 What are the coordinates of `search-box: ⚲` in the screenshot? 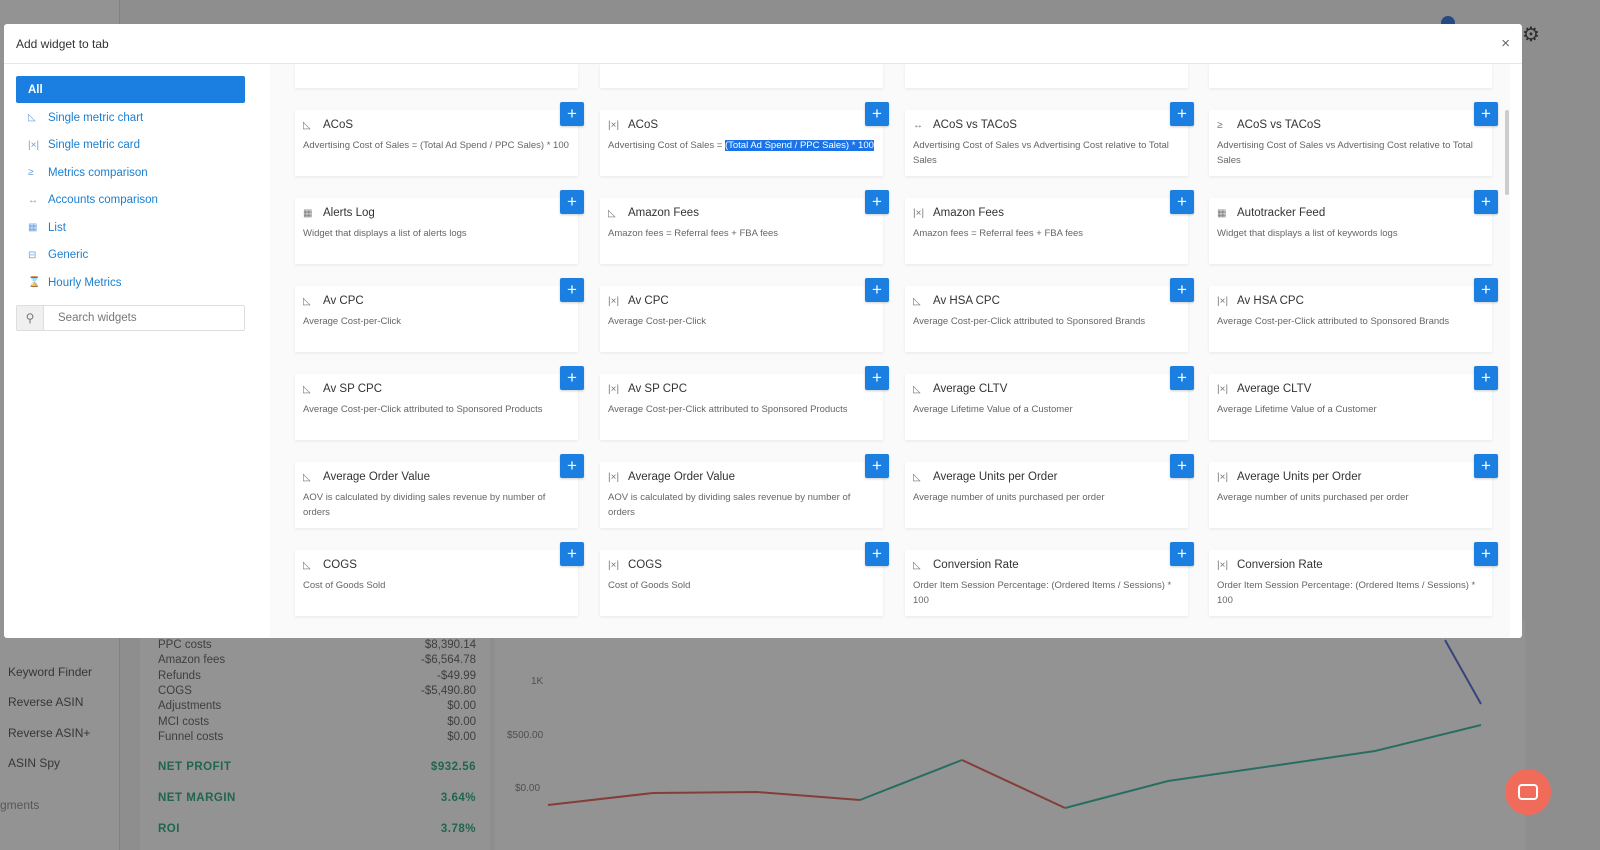 It's located at (130, 317).